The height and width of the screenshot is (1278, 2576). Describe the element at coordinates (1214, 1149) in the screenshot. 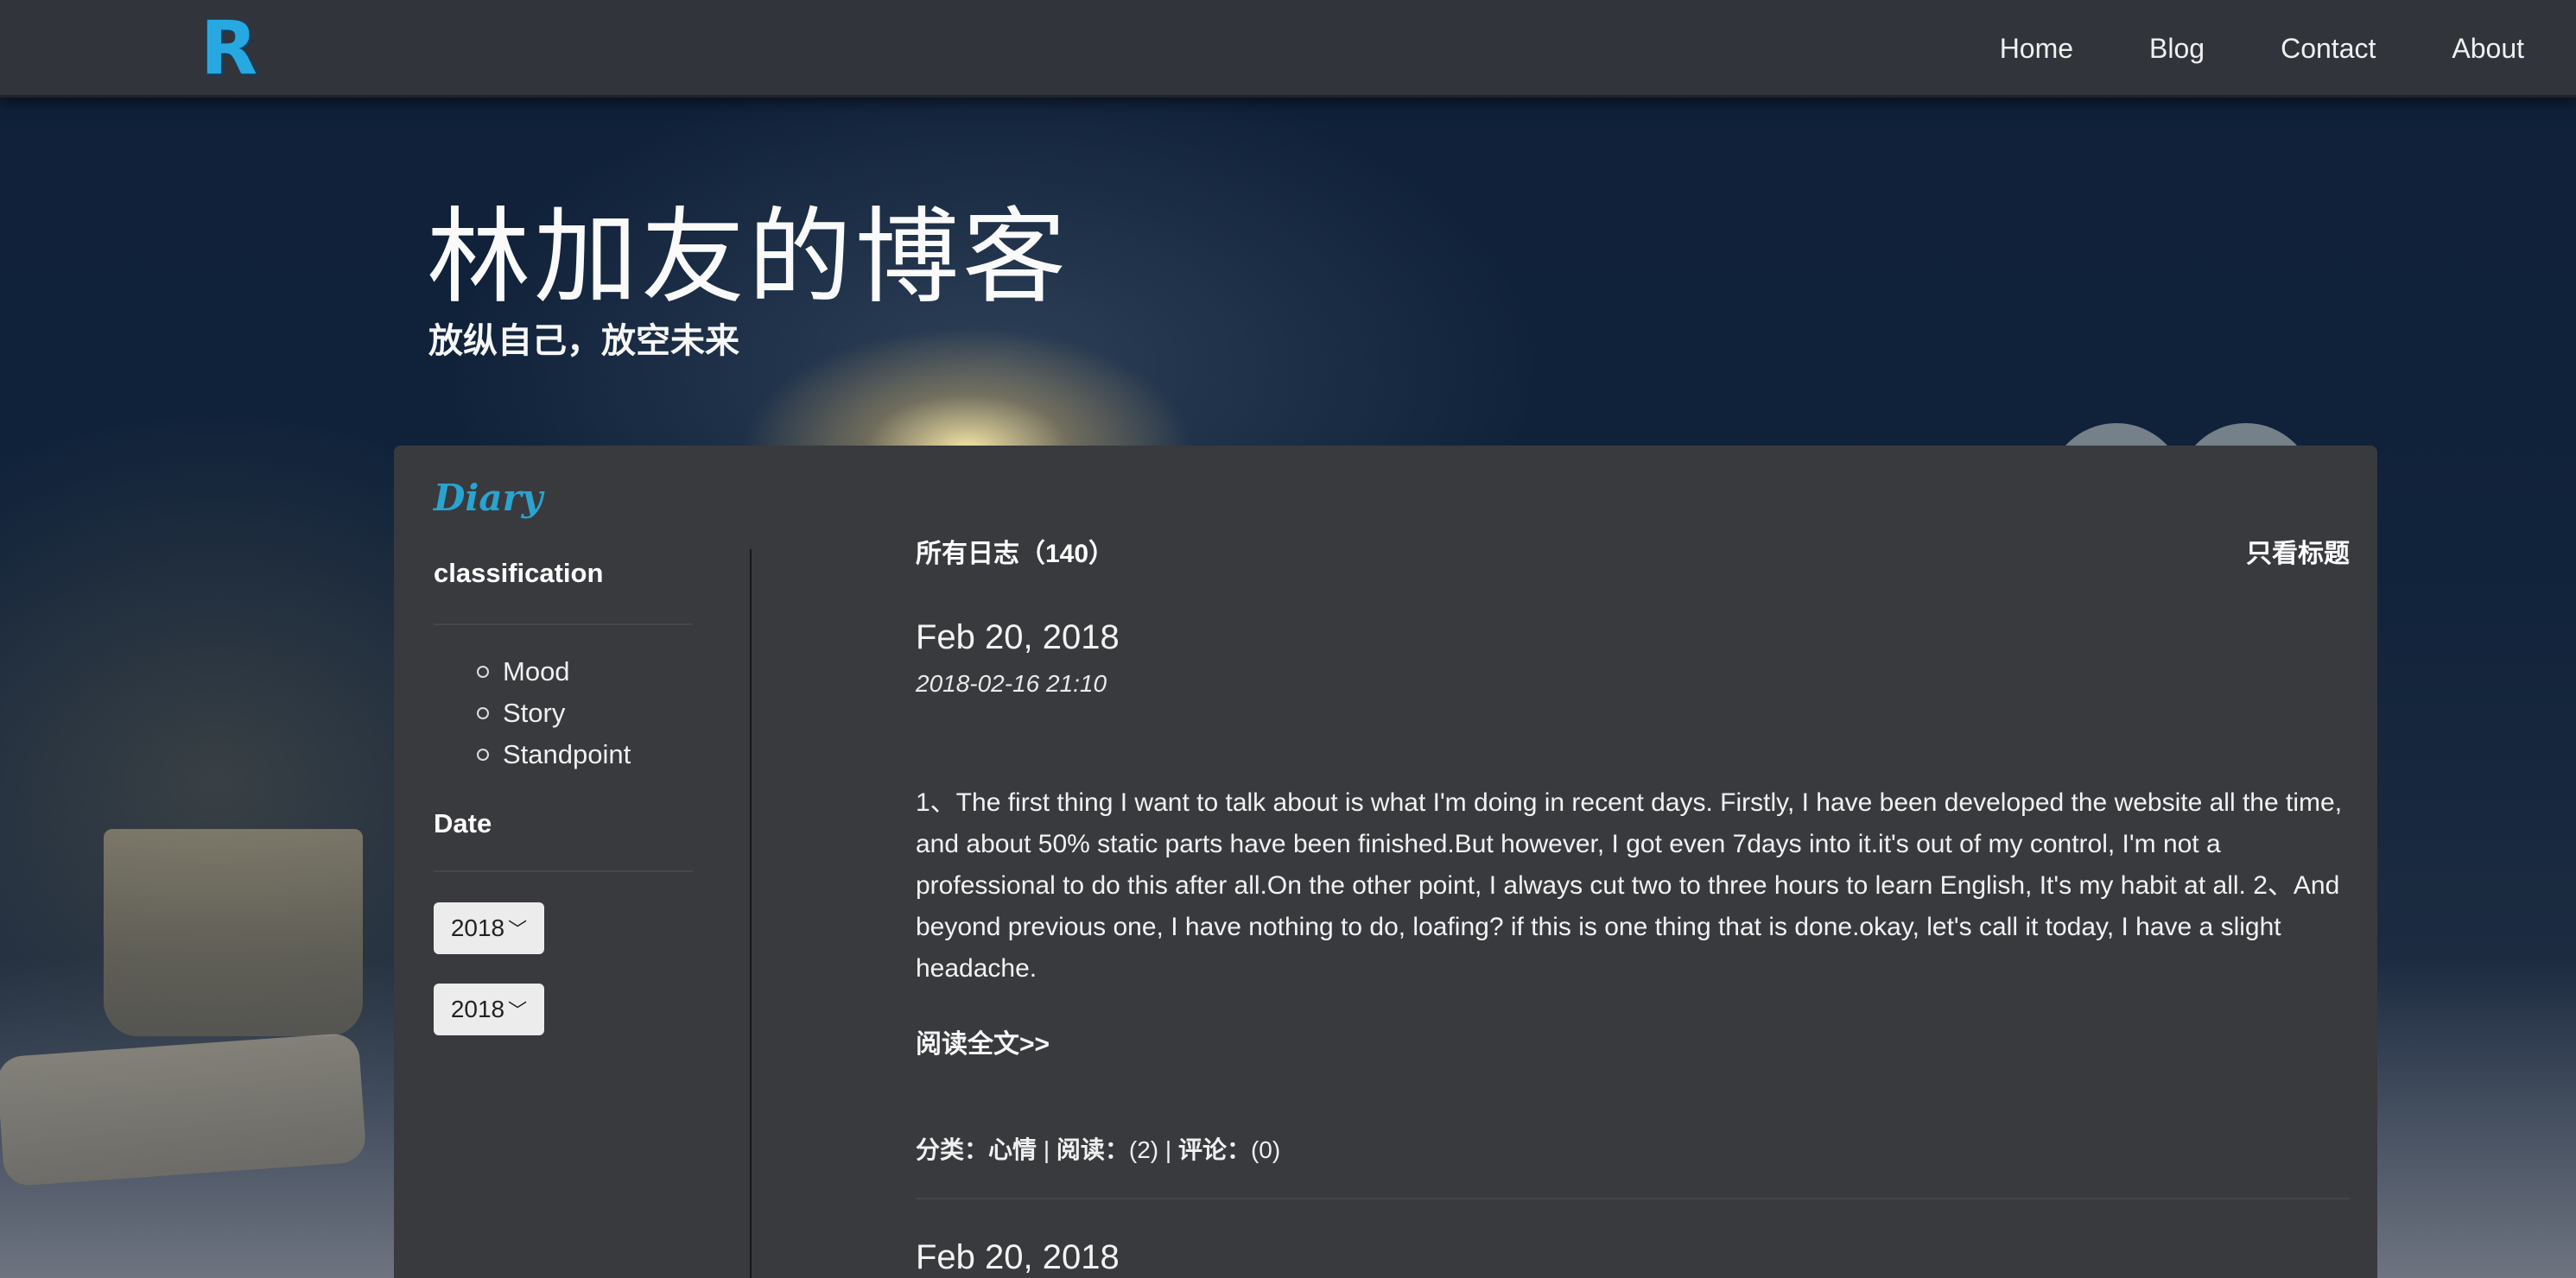

I see `comments-meta-label: 评论：` at that location.